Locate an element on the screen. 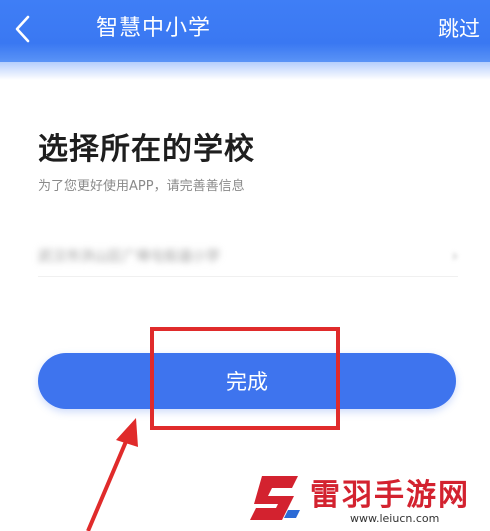  annotation-arrow-head is located at coordinates (127, 432).